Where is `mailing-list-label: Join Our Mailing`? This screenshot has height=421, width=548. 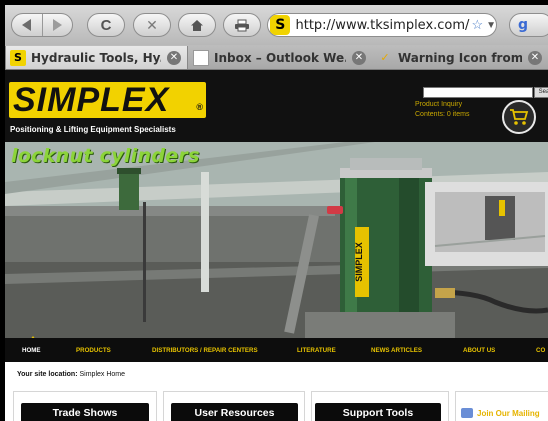 mailing-list-label: Join Our Mailing is located at coordinates (508, 413).